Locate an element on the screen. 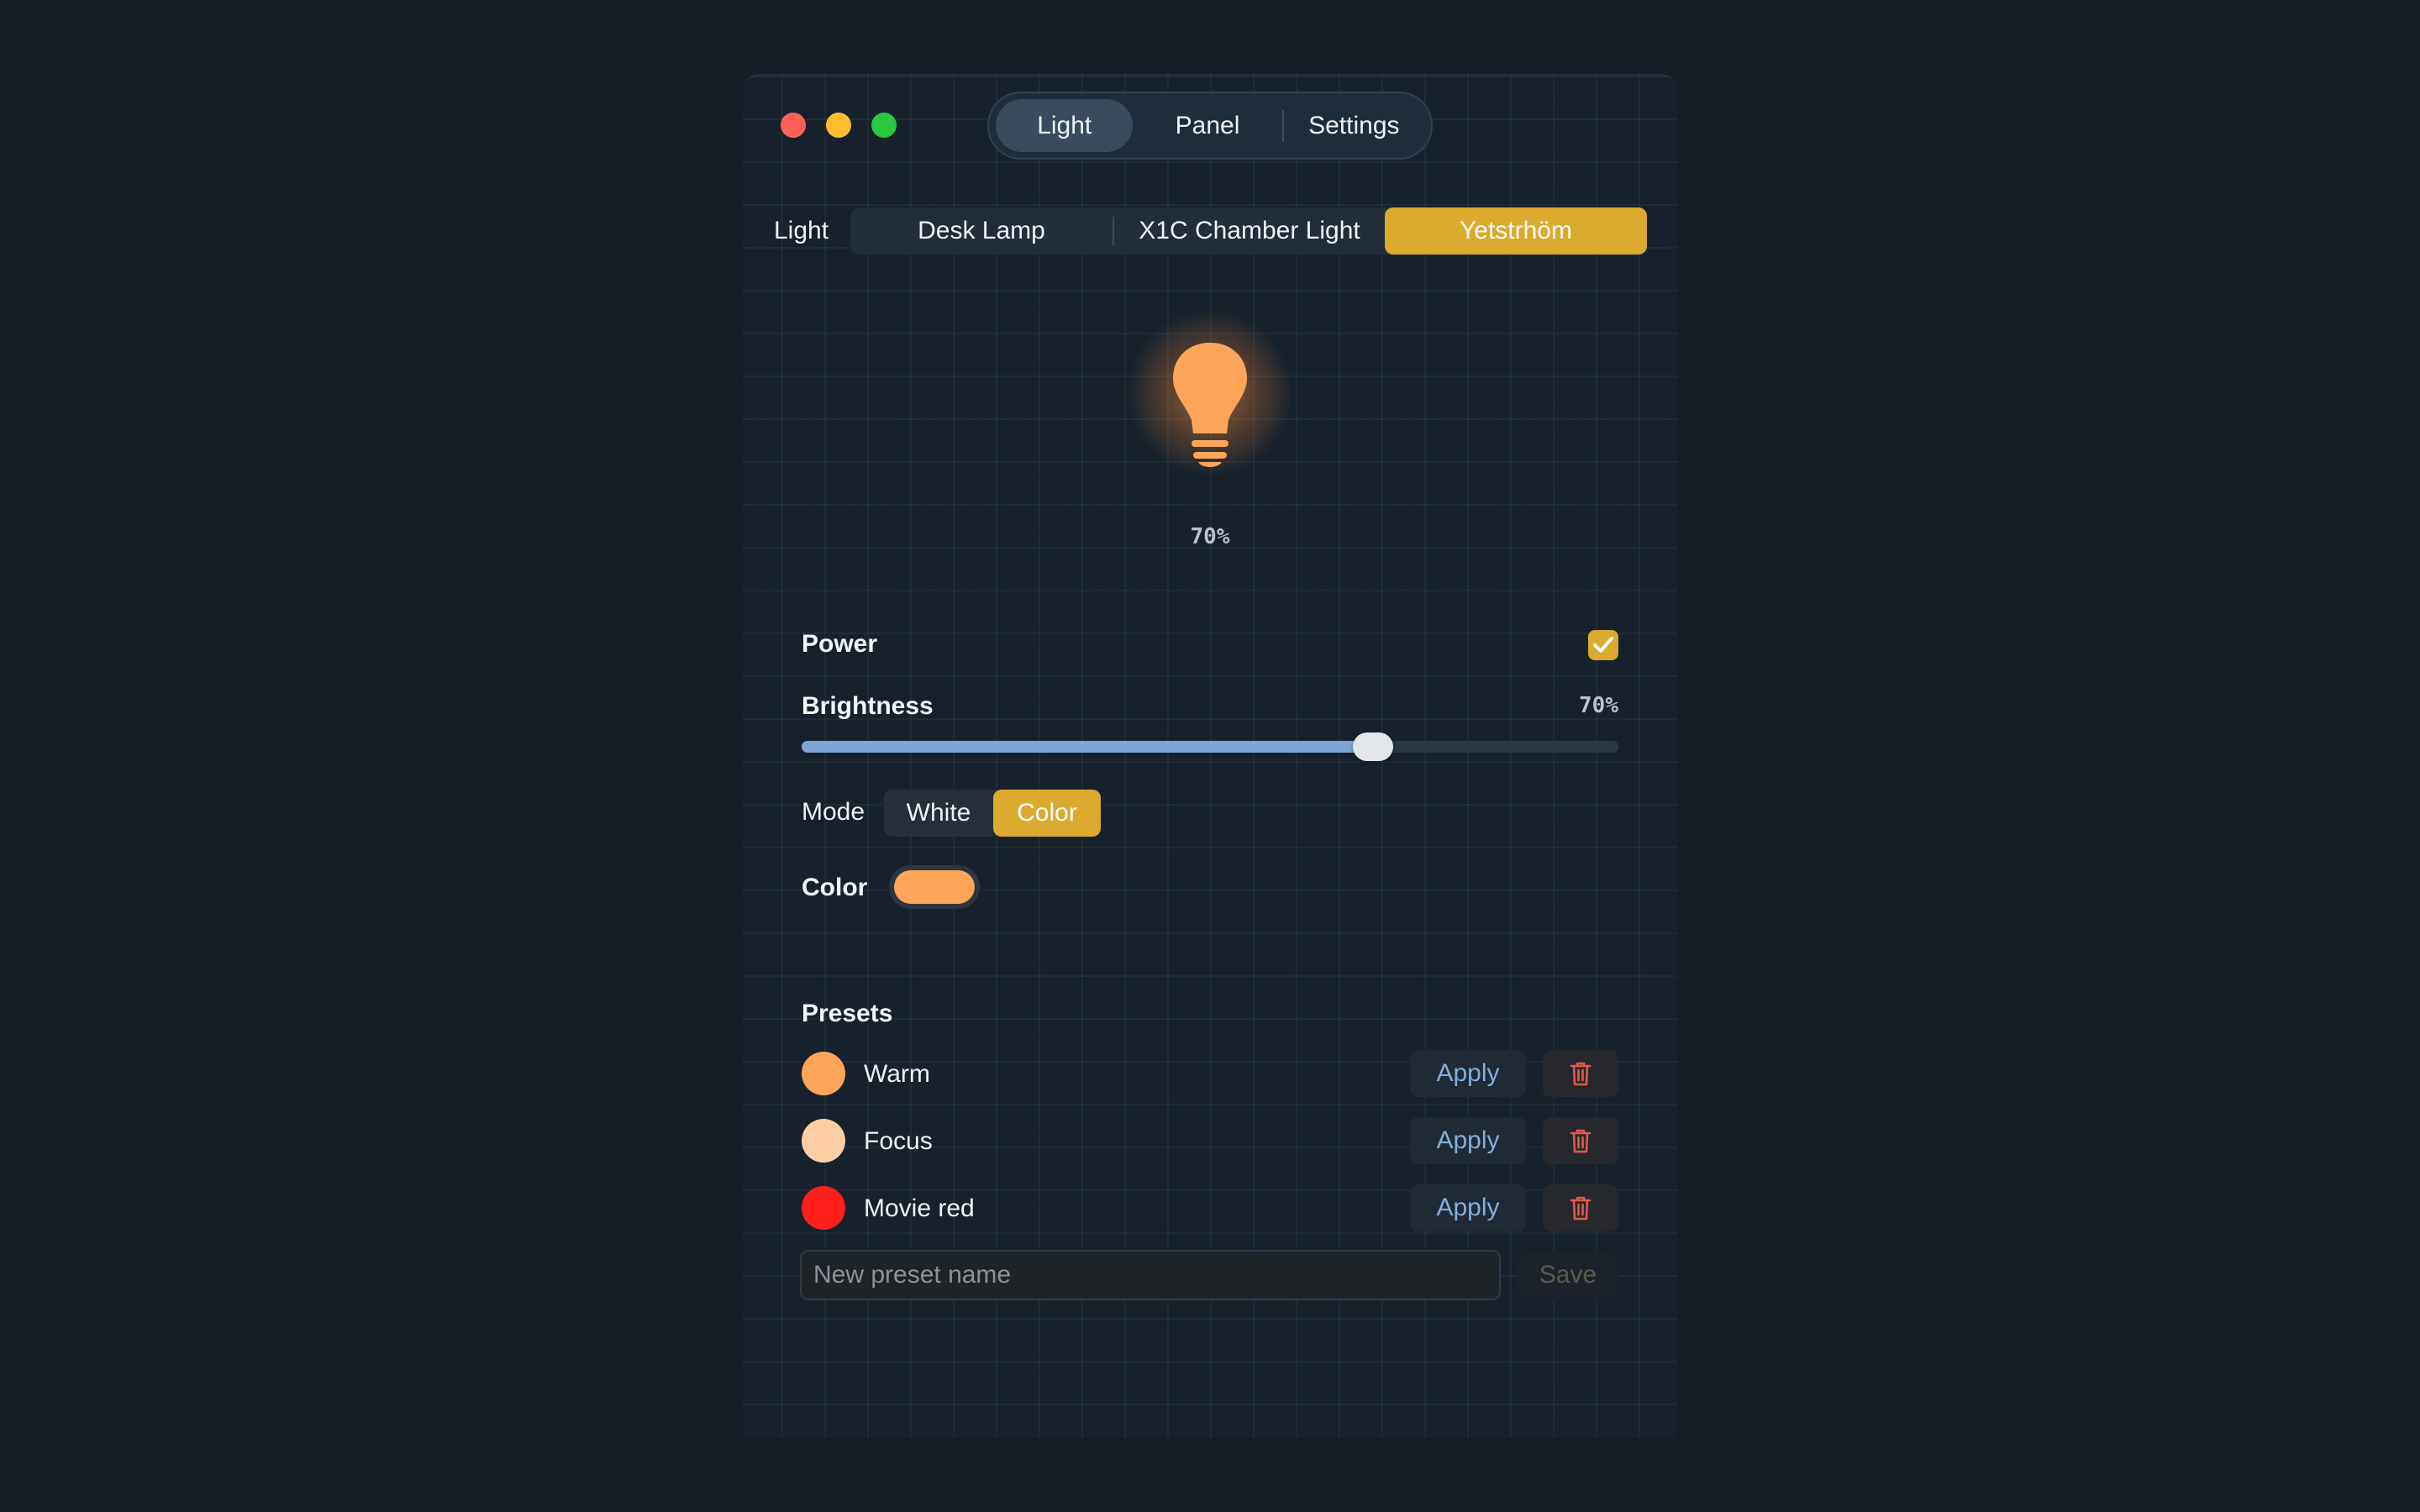 The image size is (2420, 1512). color-swatch is located at coordinates (934, 887).